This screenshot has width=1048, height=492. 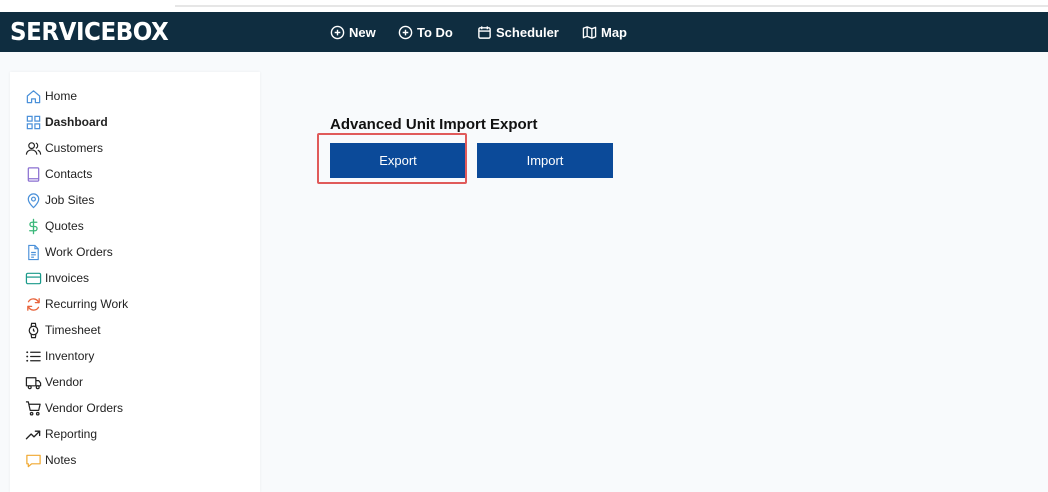 I want to click on sidebar-item-label: Contacts, so click(x=69, y=174).